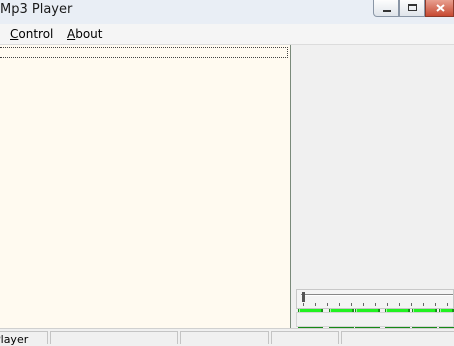  I want to click on seek-slider, so click(375, 299).